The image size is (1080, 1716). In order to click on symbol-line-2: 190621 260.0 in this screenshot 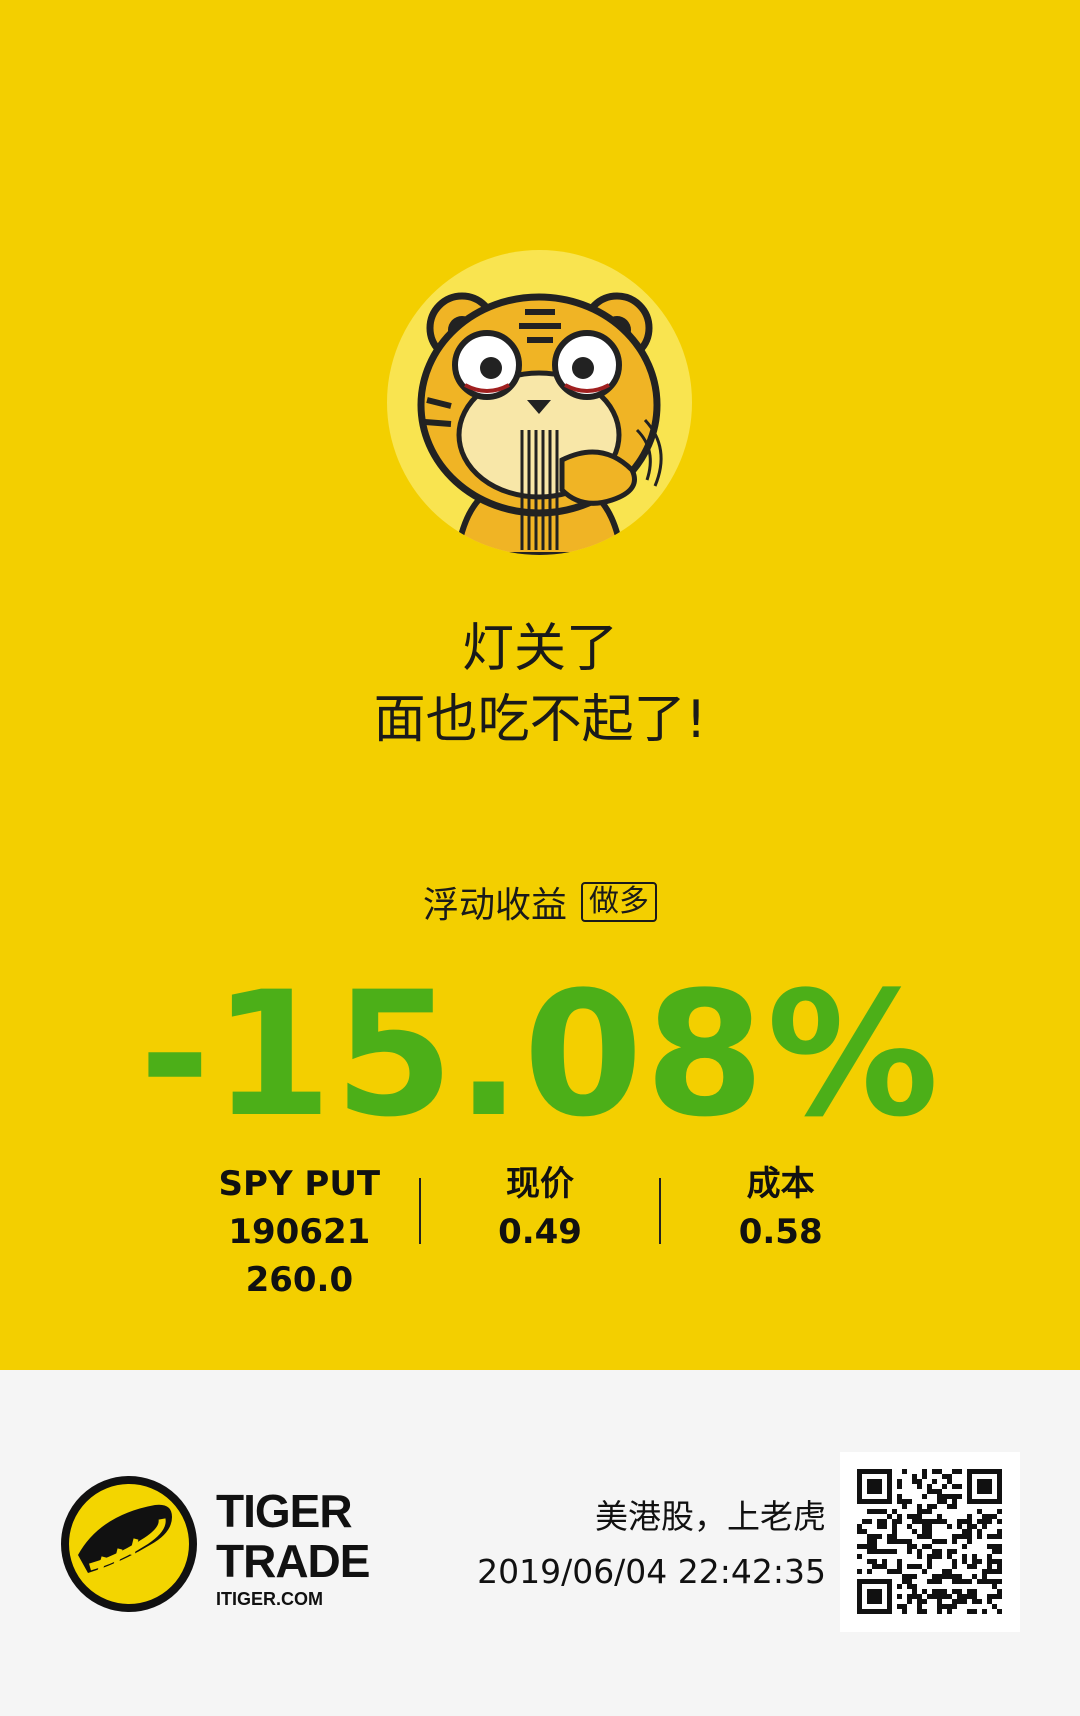, I will do `click(299, 1256)`.